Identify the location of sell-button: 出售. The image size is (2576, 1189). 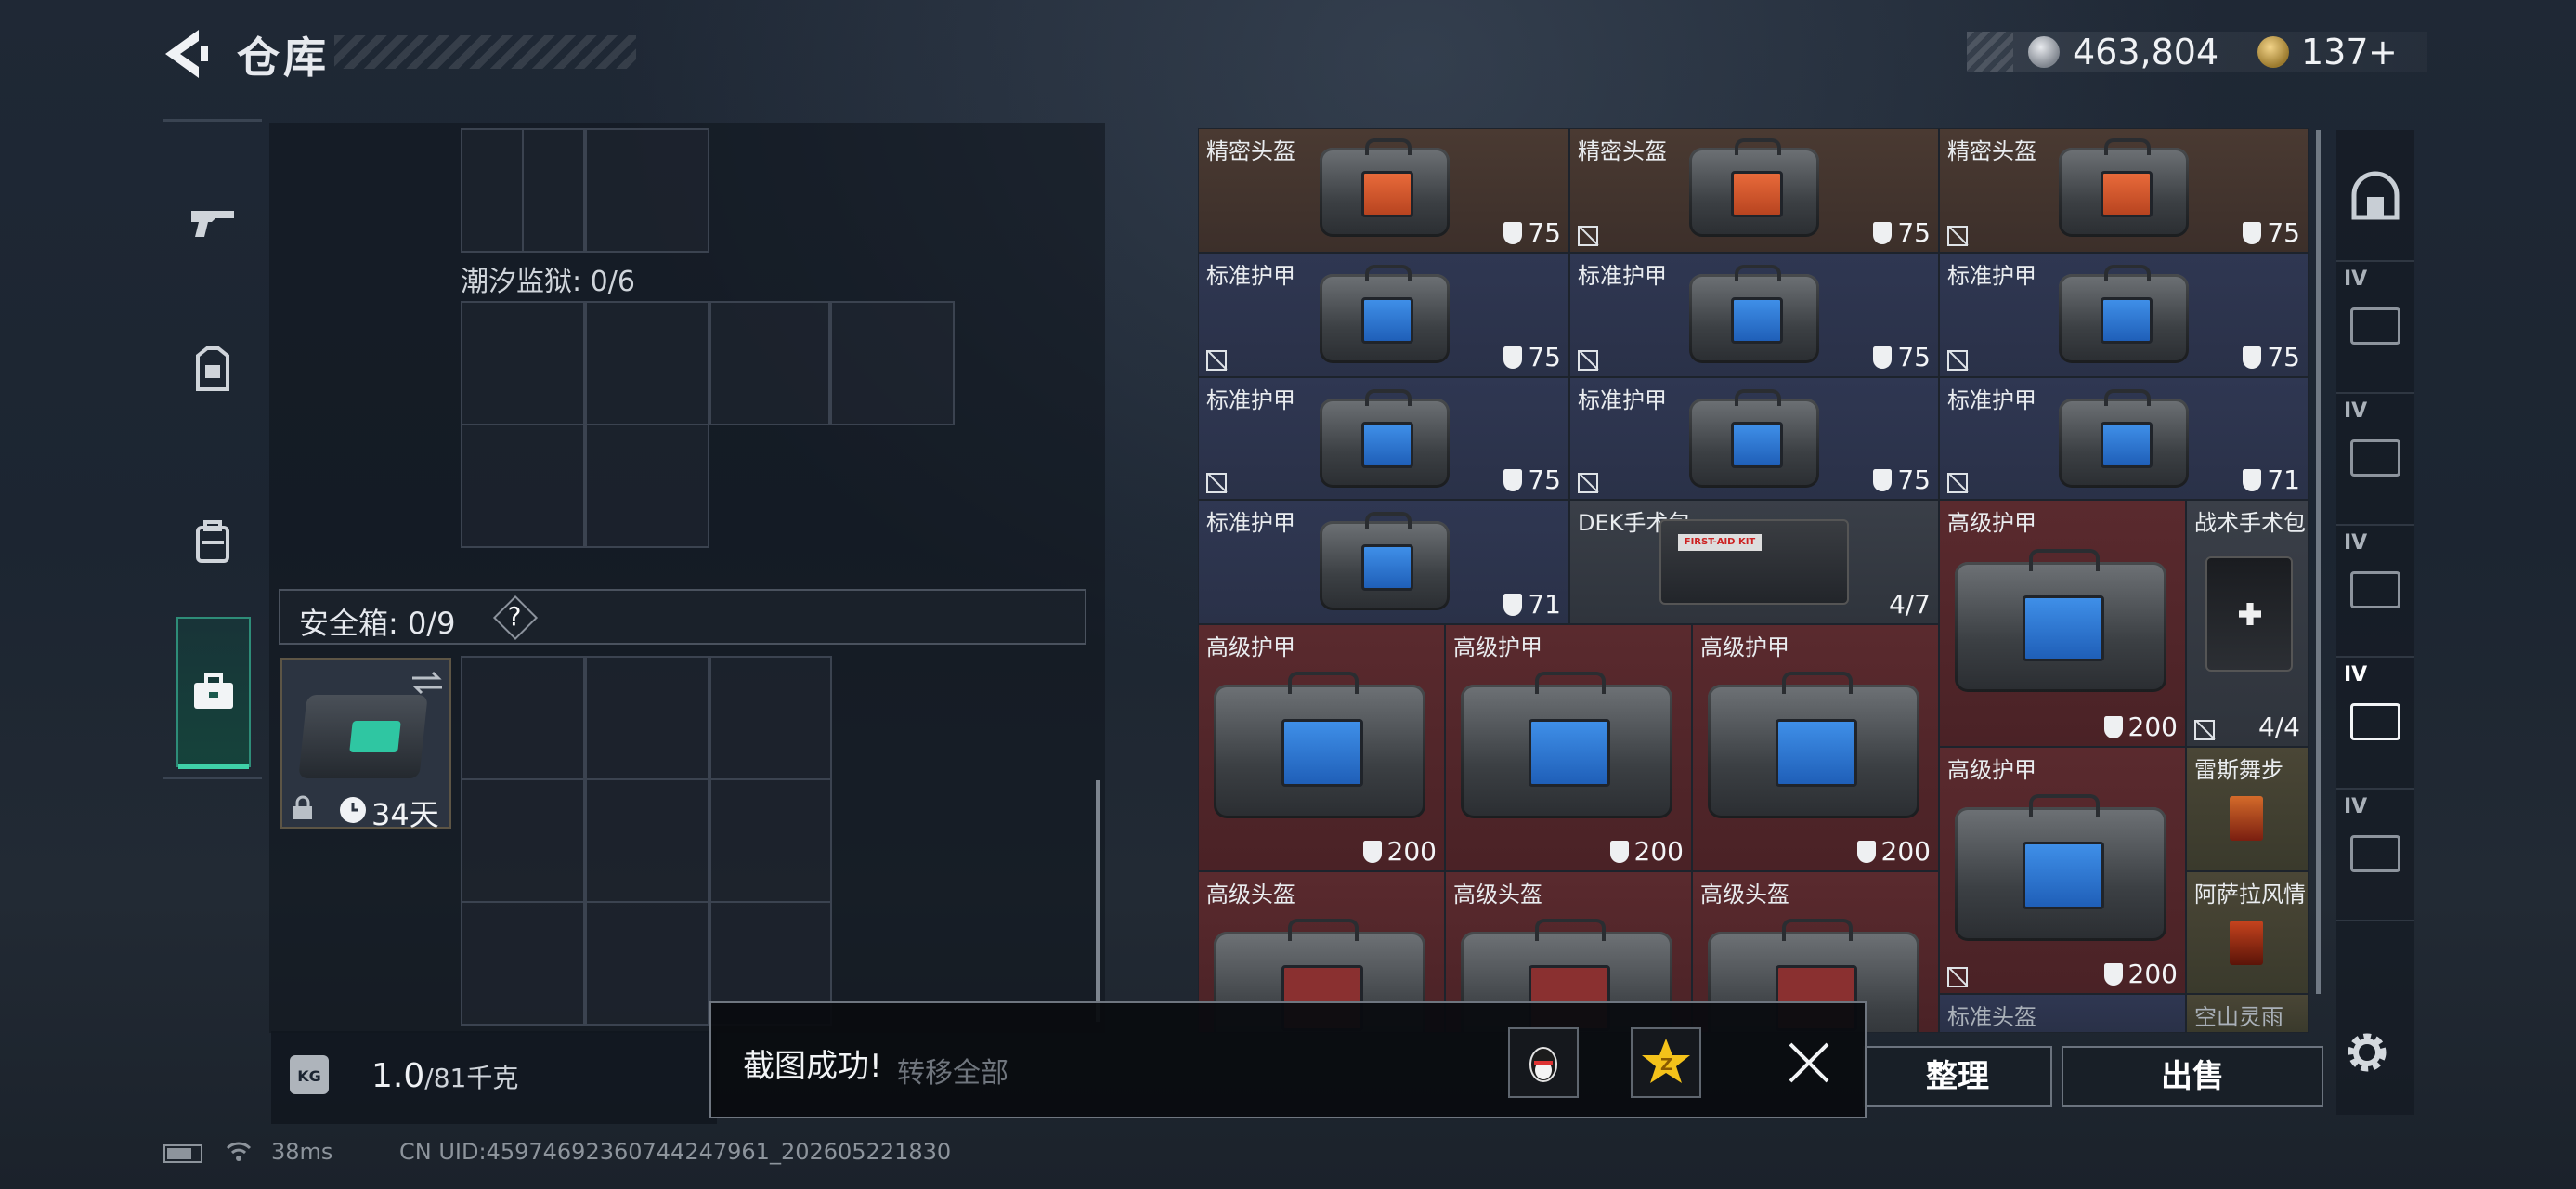
(2192, 1077).